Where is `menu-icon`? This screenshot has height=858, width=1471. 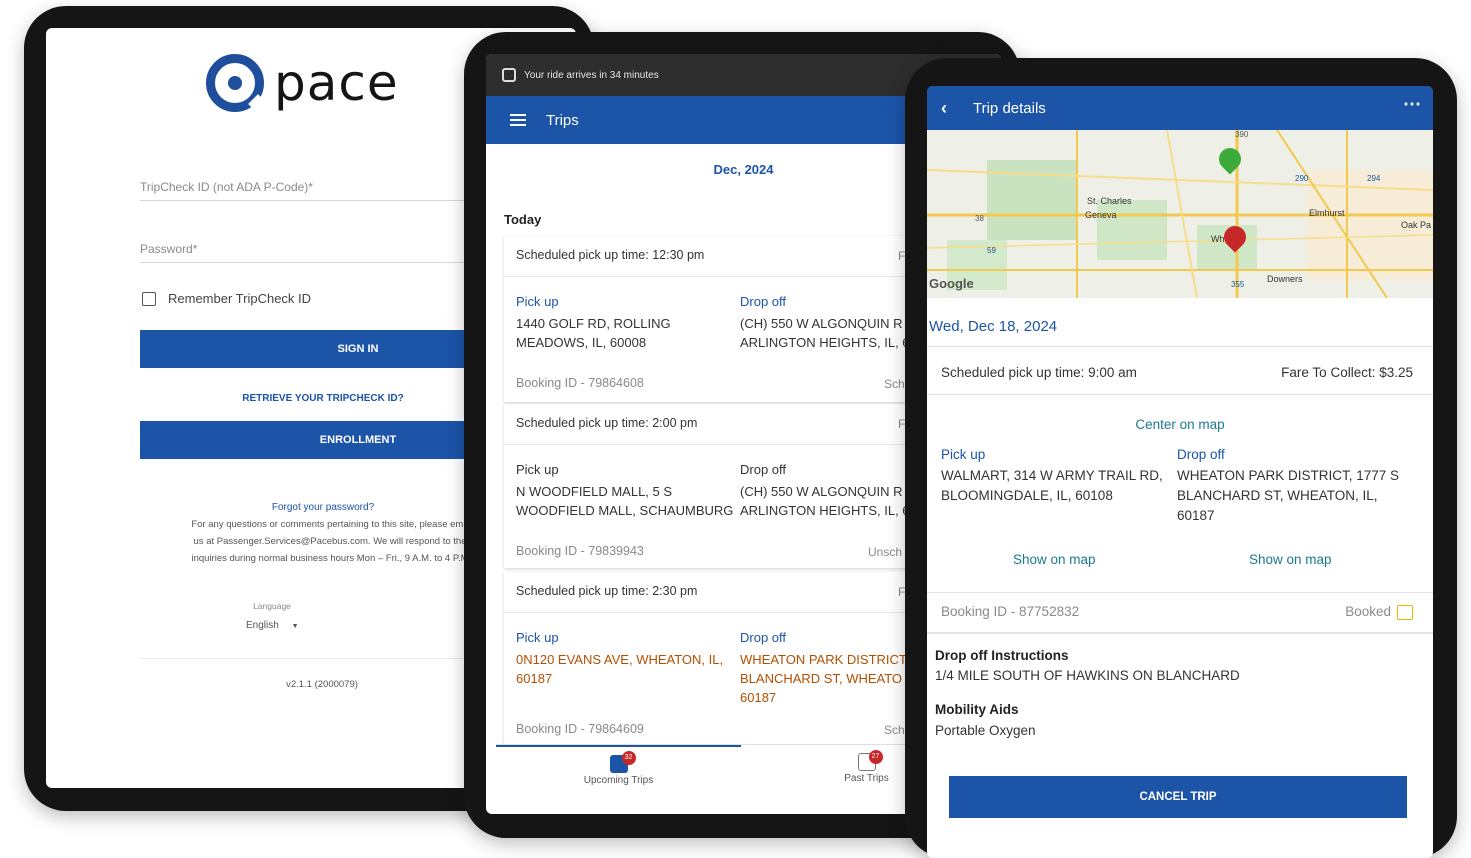 menu-icon is located at coordinates (518, 120).